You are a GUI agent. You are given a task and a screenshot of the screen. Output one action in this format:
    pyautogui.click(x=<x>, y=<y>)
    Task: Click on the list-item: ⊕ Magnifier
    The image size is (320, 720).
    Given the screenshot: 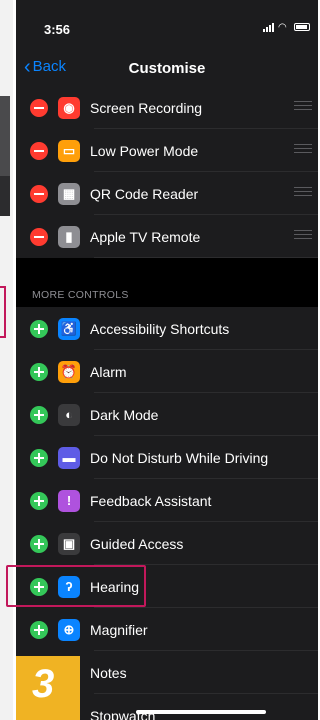 What is the action you would take?
    pyautogui.click(x=167, y=629)
    